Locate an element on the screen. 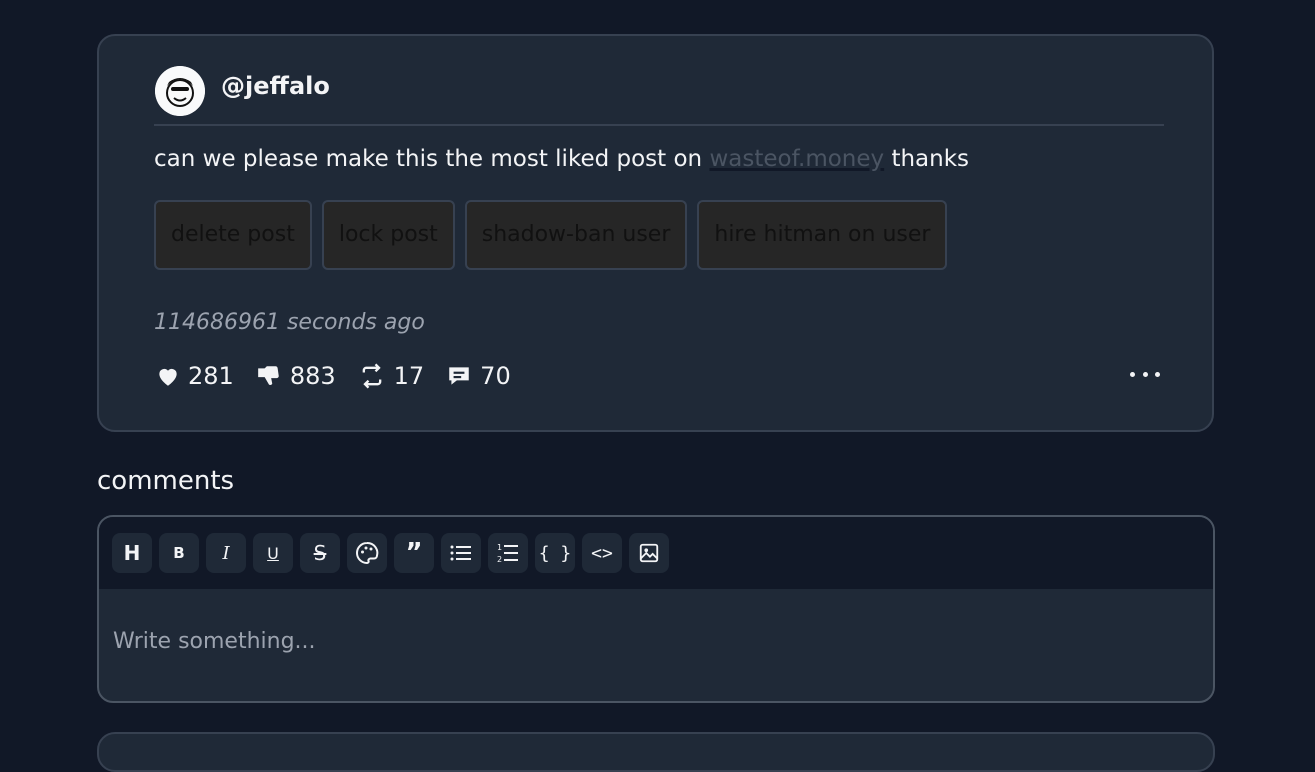 The height and width of the screenshot is (772, 1315). avatar is located at coordinates (180, 91).